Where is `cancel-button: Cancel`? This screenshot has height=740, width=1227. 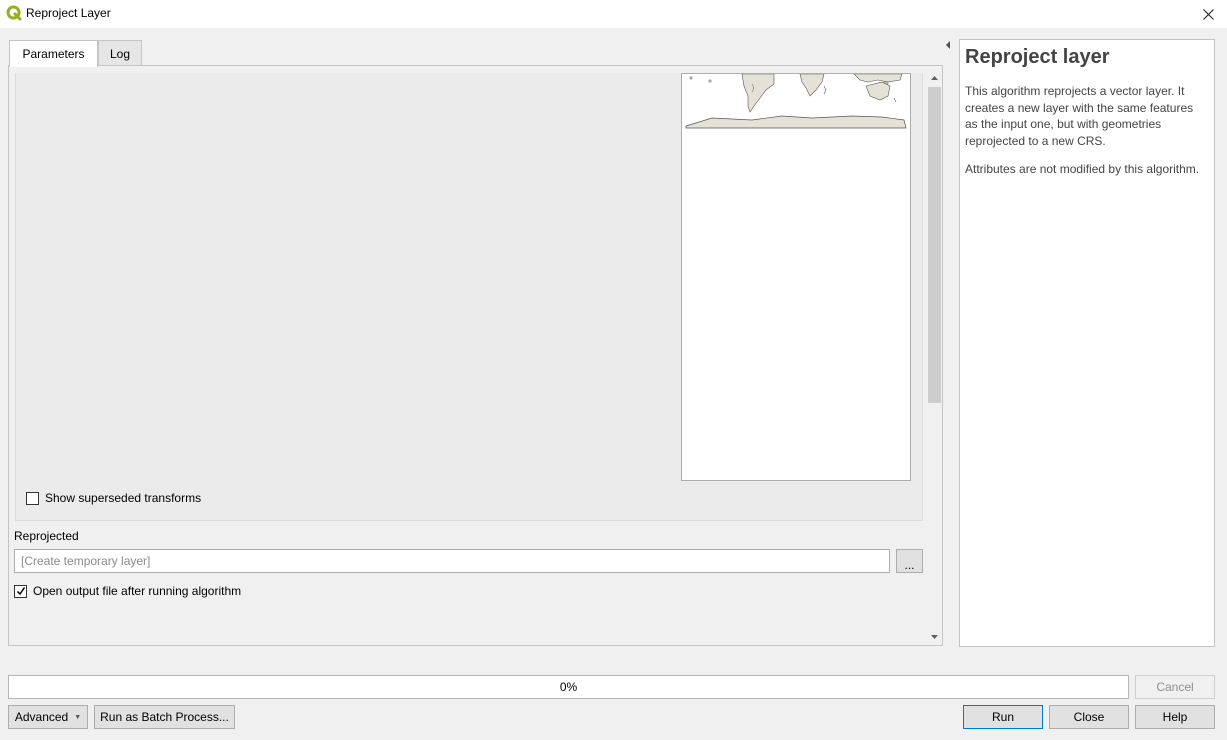 cancel-button: Cancel is located at coordinates (1175, 687).